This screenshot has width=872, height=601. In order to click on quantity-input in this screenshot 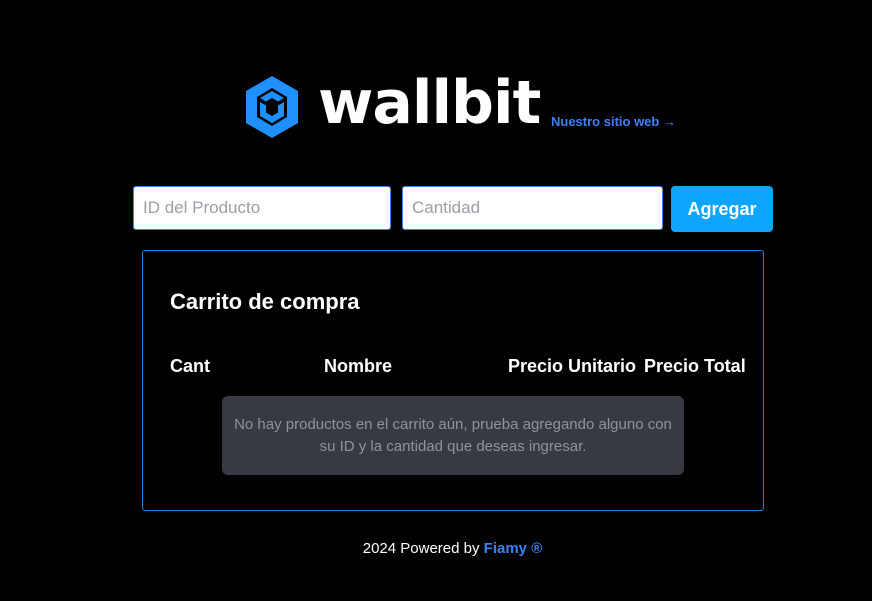, I will do `click(532, 208)`.